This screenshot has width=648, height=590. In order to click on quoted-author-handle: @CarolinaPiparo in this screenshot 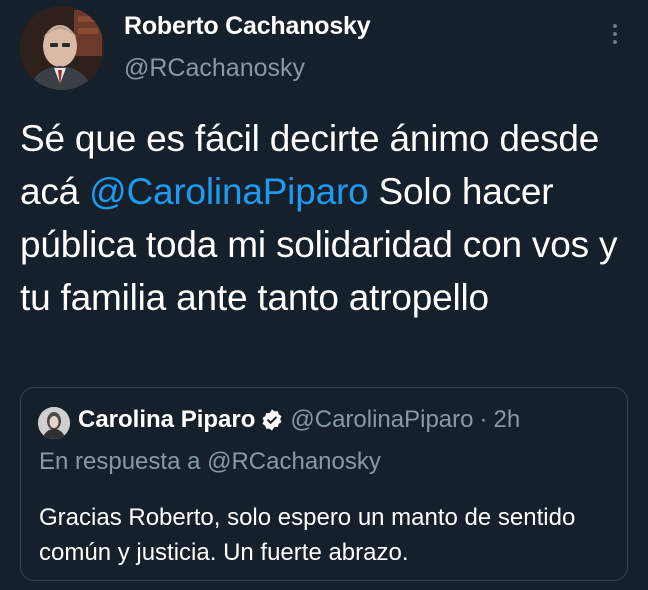, I will do `click(381, 420)`.